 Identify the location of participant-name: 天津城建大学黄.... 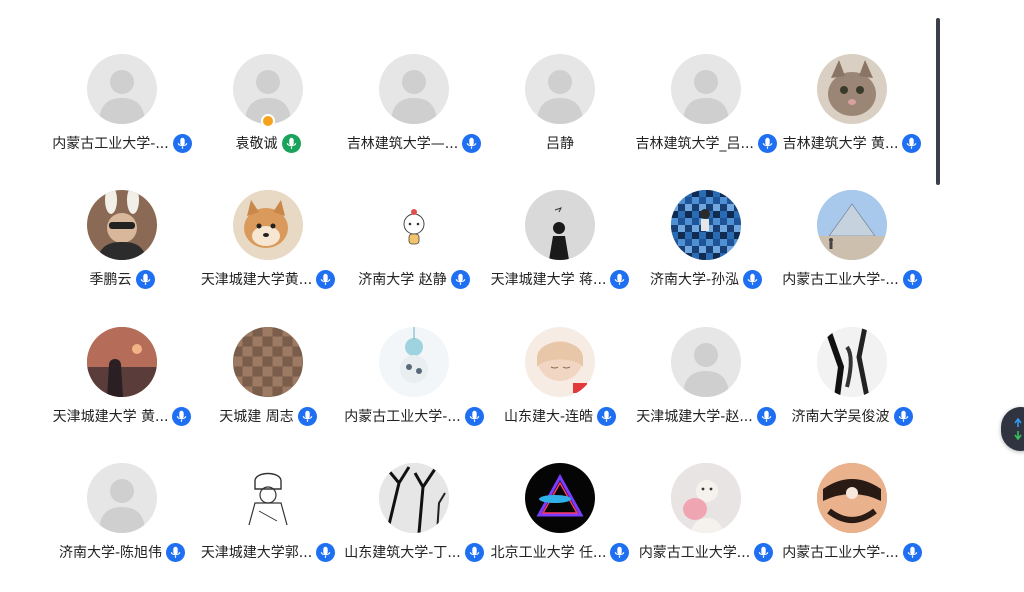
(256, 280).